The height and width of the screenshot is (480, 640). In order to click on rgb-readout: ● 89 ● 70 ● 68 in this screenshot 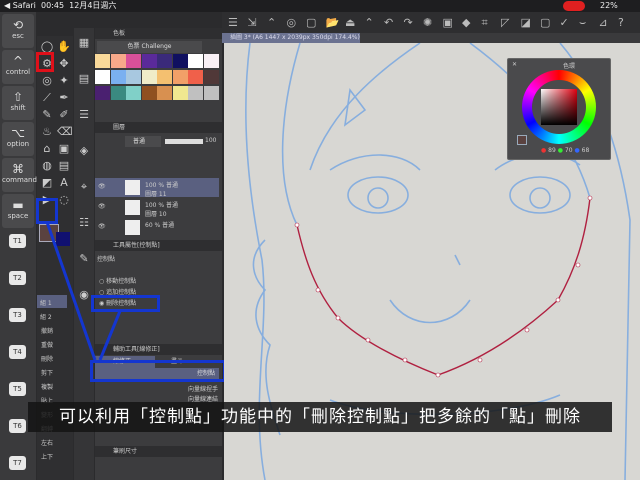, I will do `click(565, 150)`.